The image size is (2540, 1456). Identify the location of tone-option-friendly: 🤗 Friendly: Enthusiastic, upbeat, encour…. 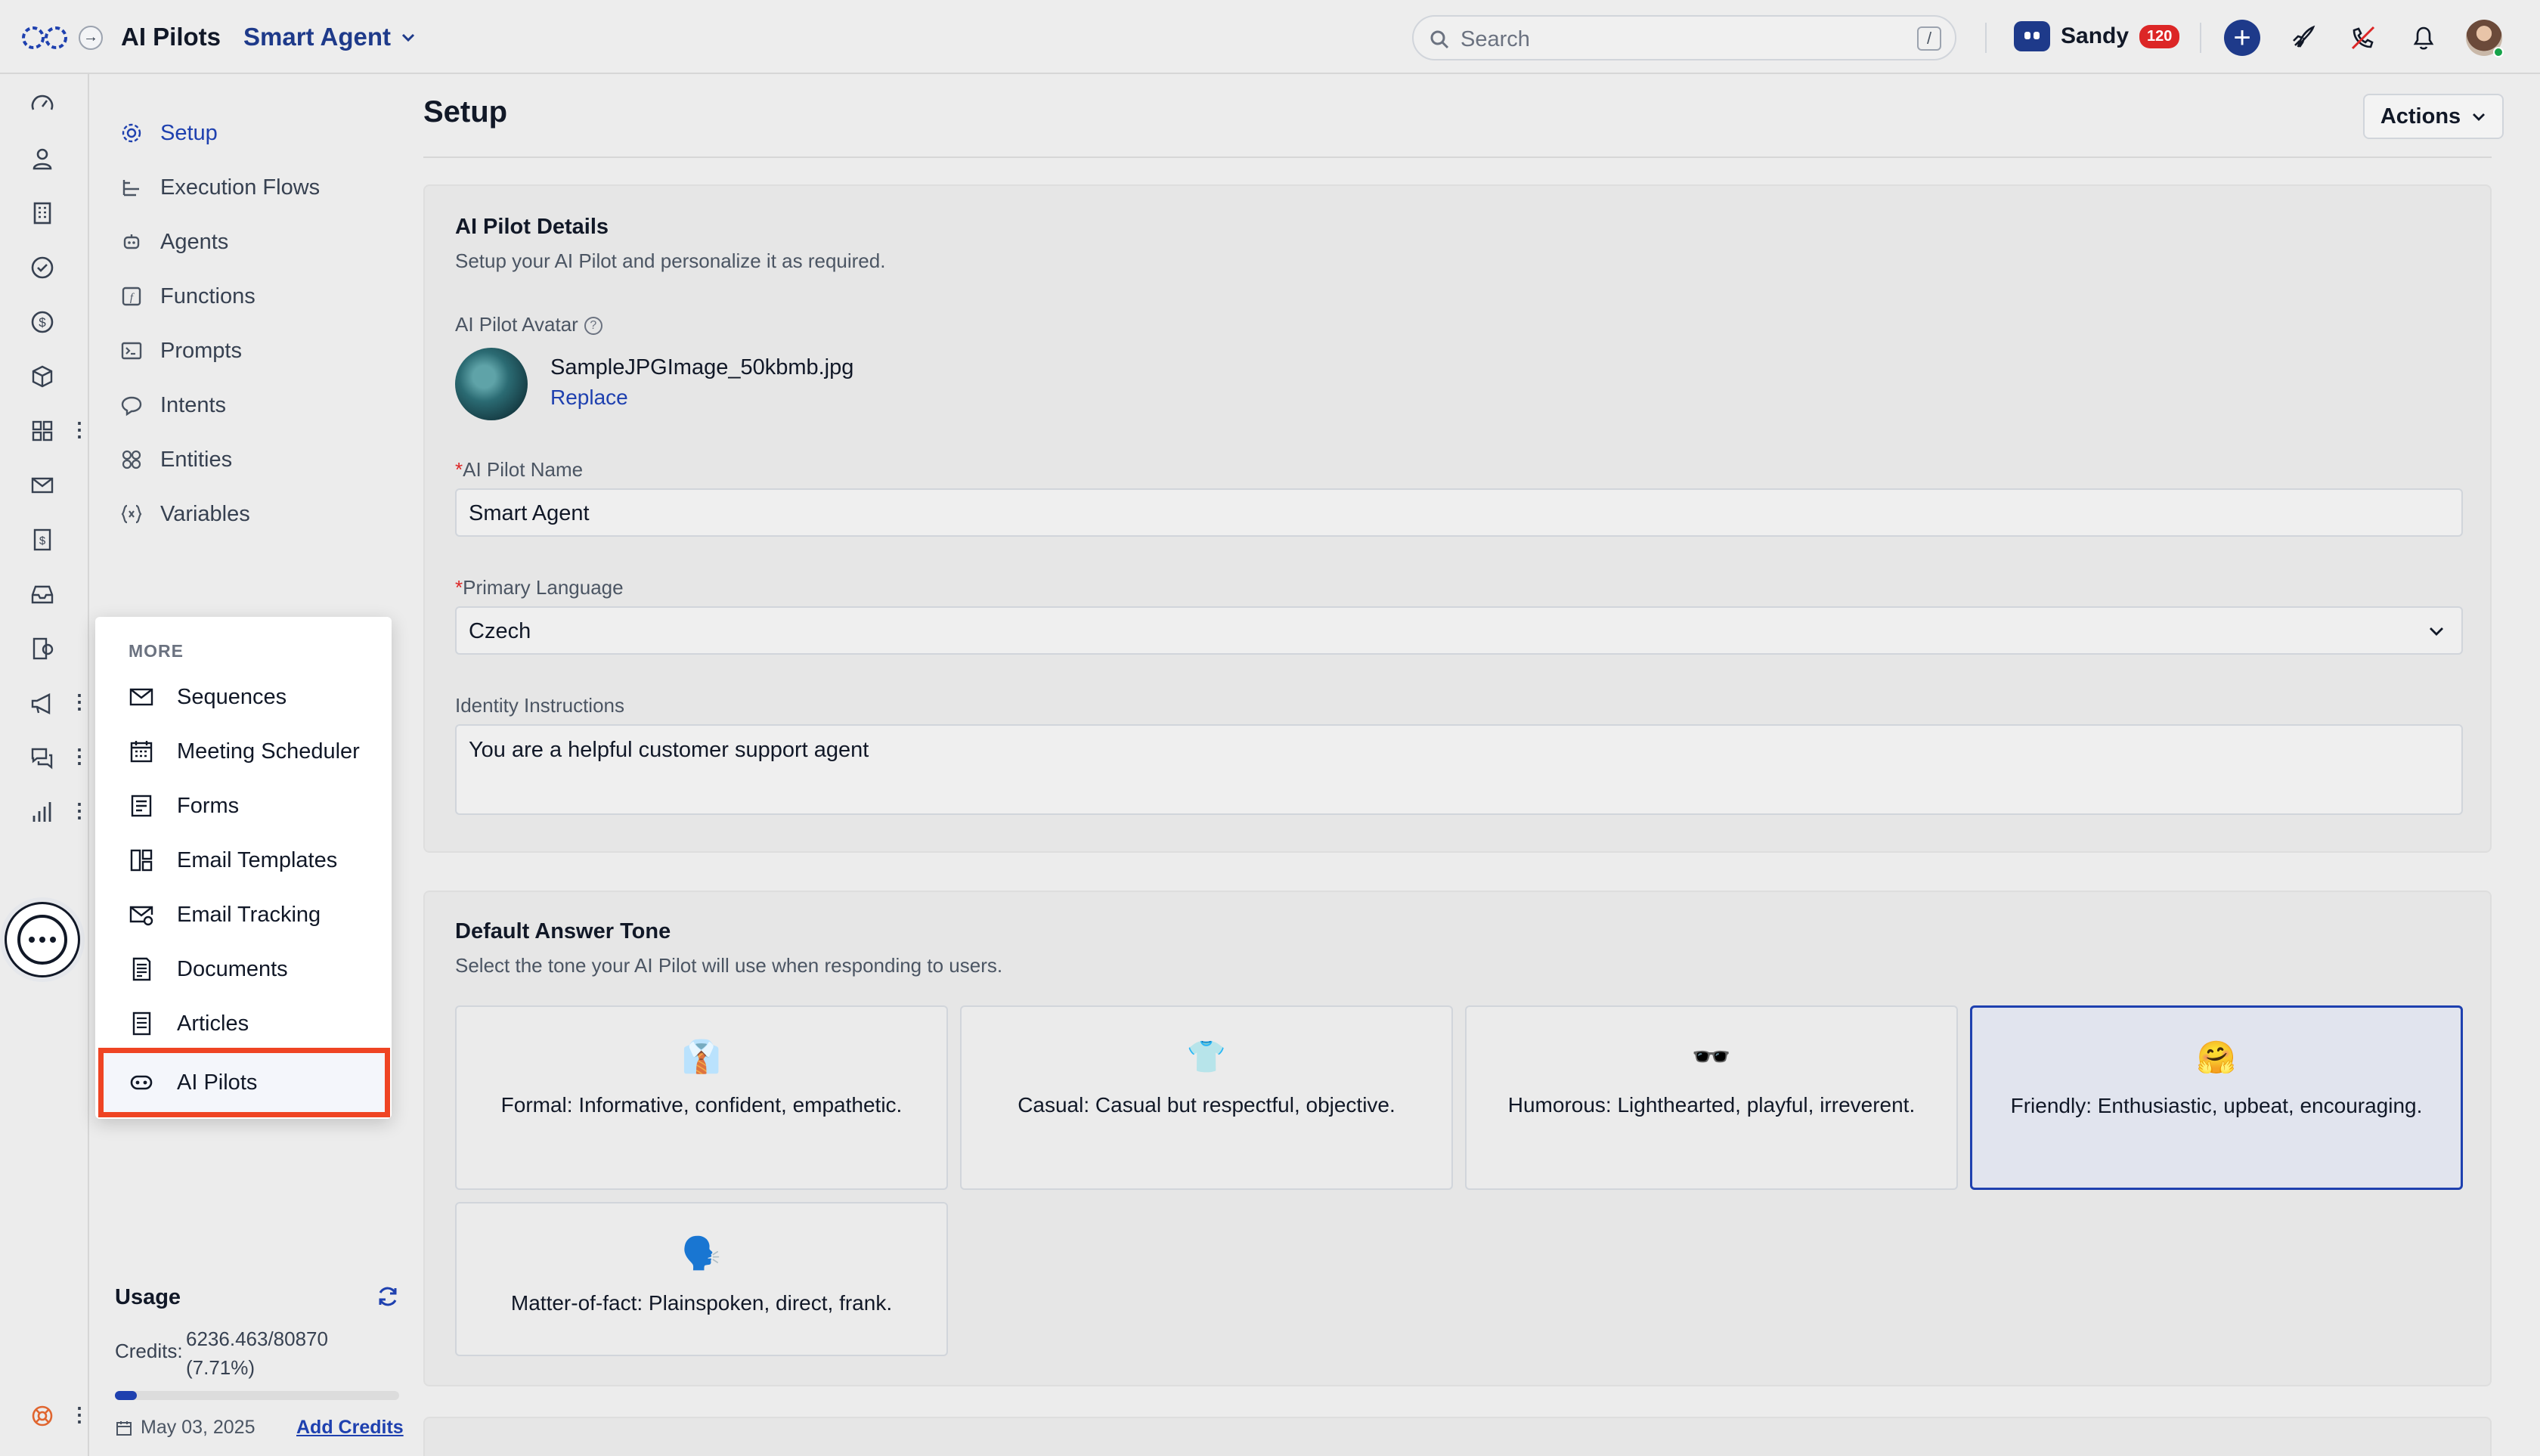
(2216, 1097).